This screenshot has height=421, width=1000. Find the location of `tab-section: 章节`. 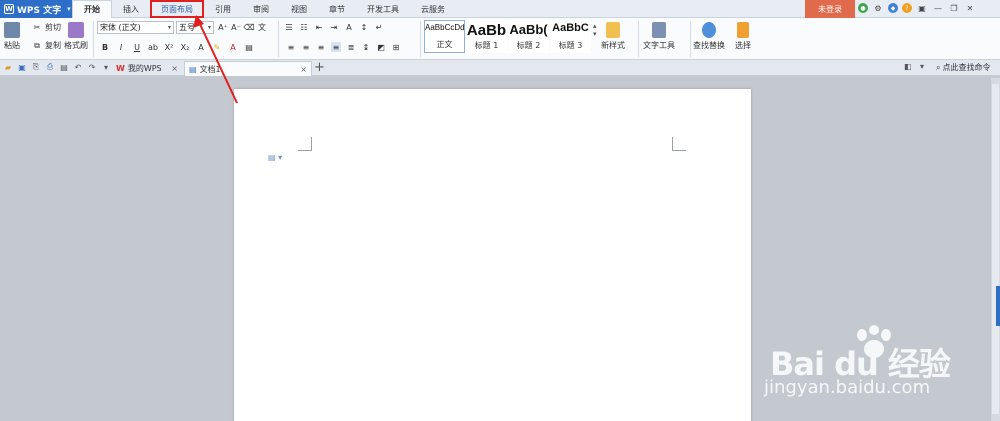

tab-section: 章节 is located at coordinates (337, 9).